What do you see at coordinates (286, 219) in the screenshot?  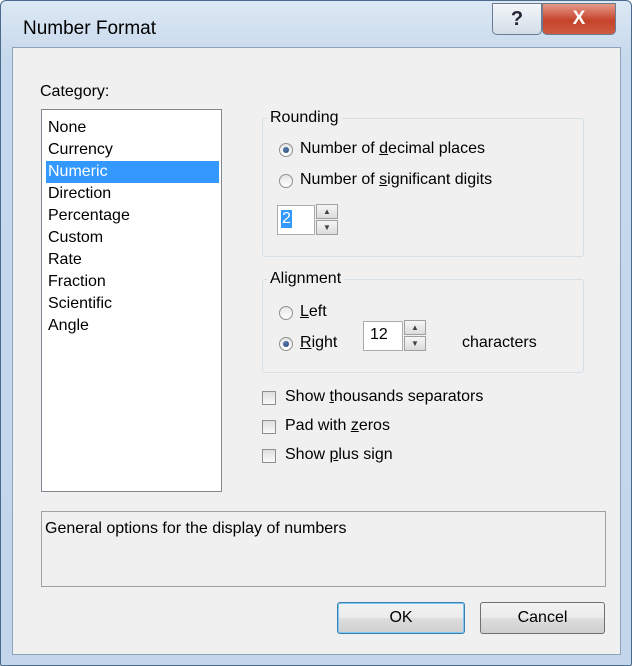 I see `decimal-places-value: 2` at bounding box center [286, 219].